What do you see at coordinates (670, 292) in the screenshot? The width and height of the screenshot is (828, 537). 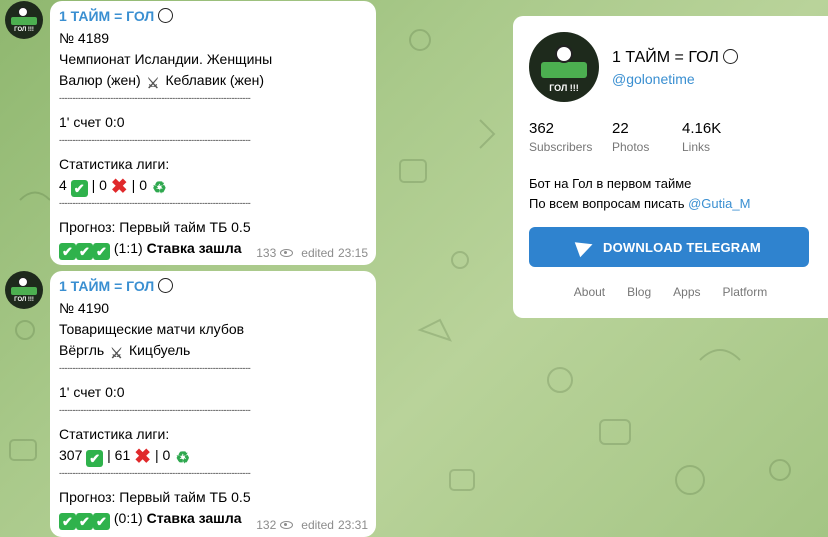 I see `footer-links: About Blog Apps Platform` at bounding box center [670, 292].